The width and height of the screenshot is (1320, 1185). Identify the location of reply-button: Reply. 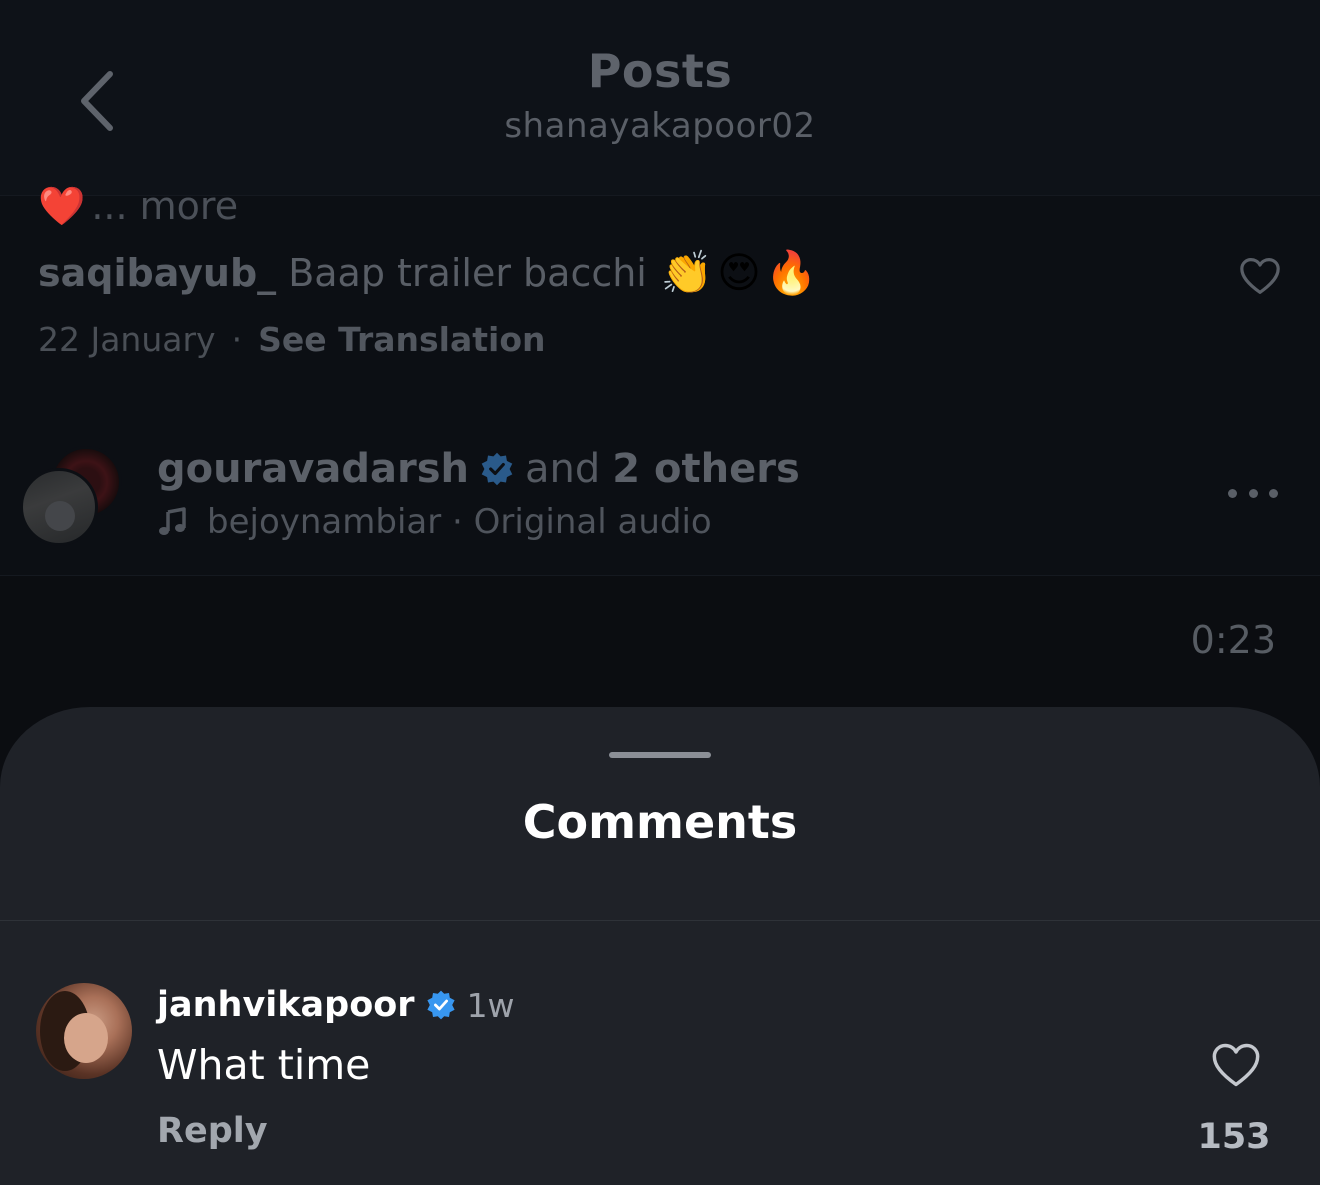
(212, 1131).